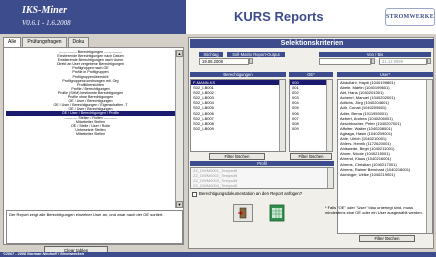 This screenshot has width=436, height=257. Describe the element at coordinates (311, 74) in the screenshot. I see `oe-label: OE*` at that location.